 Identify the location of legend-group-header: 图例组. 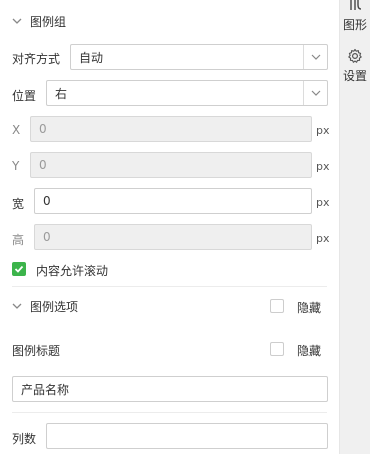
(39, 21).